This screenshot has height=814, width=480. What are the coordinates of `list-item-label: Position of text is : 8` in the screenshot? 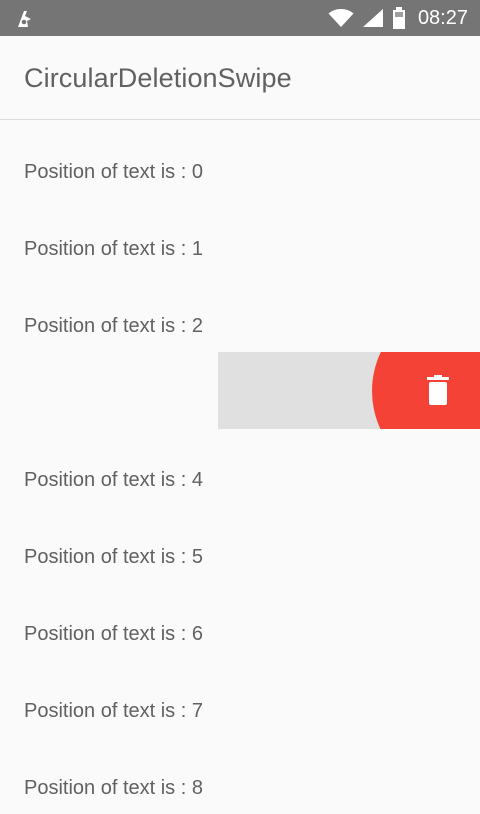 It's located at (113, 788).